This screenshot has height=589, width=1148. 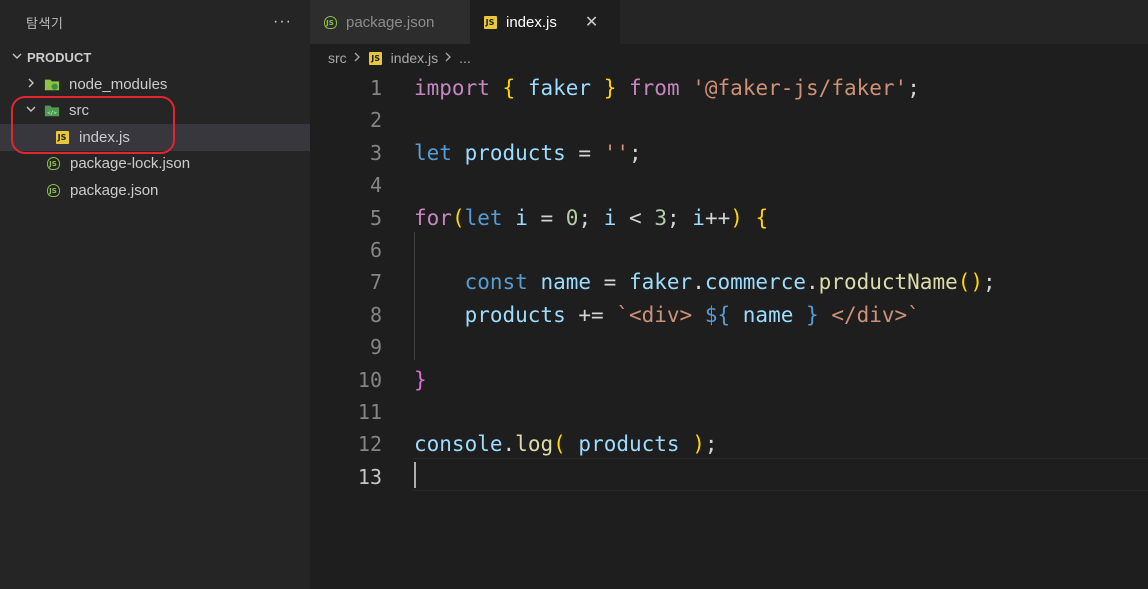 I want to click on line-number: 11, so click(x=369, y=412).